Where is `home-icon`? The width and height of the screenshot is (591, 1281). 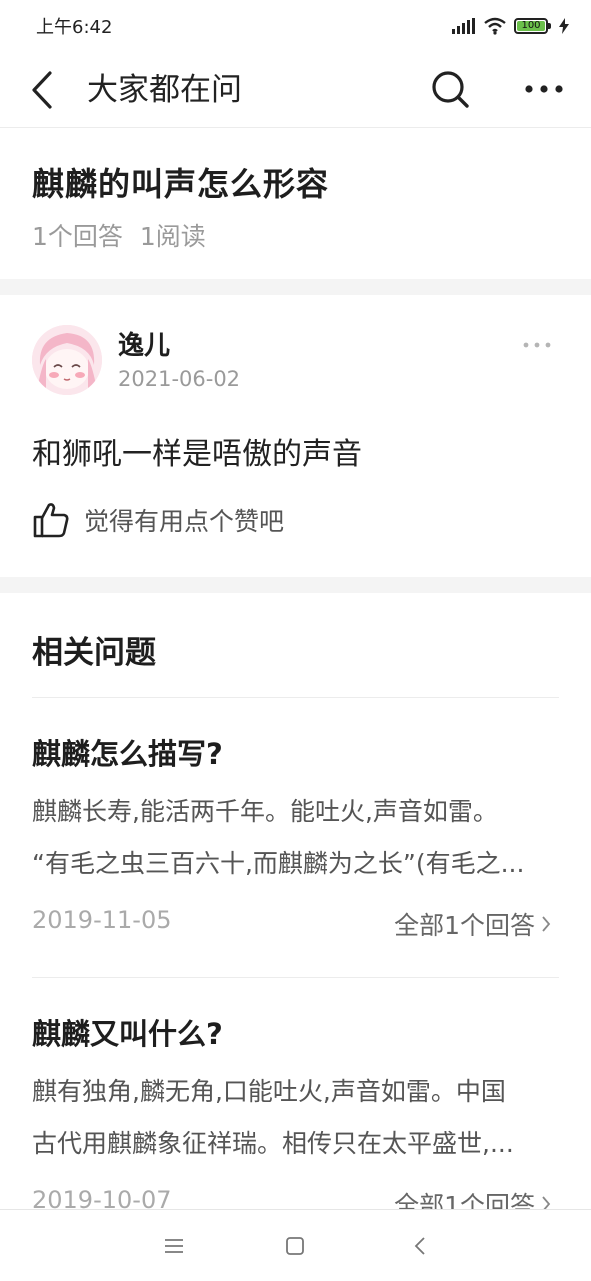 home-icon is located at coordinates (295, 1246).